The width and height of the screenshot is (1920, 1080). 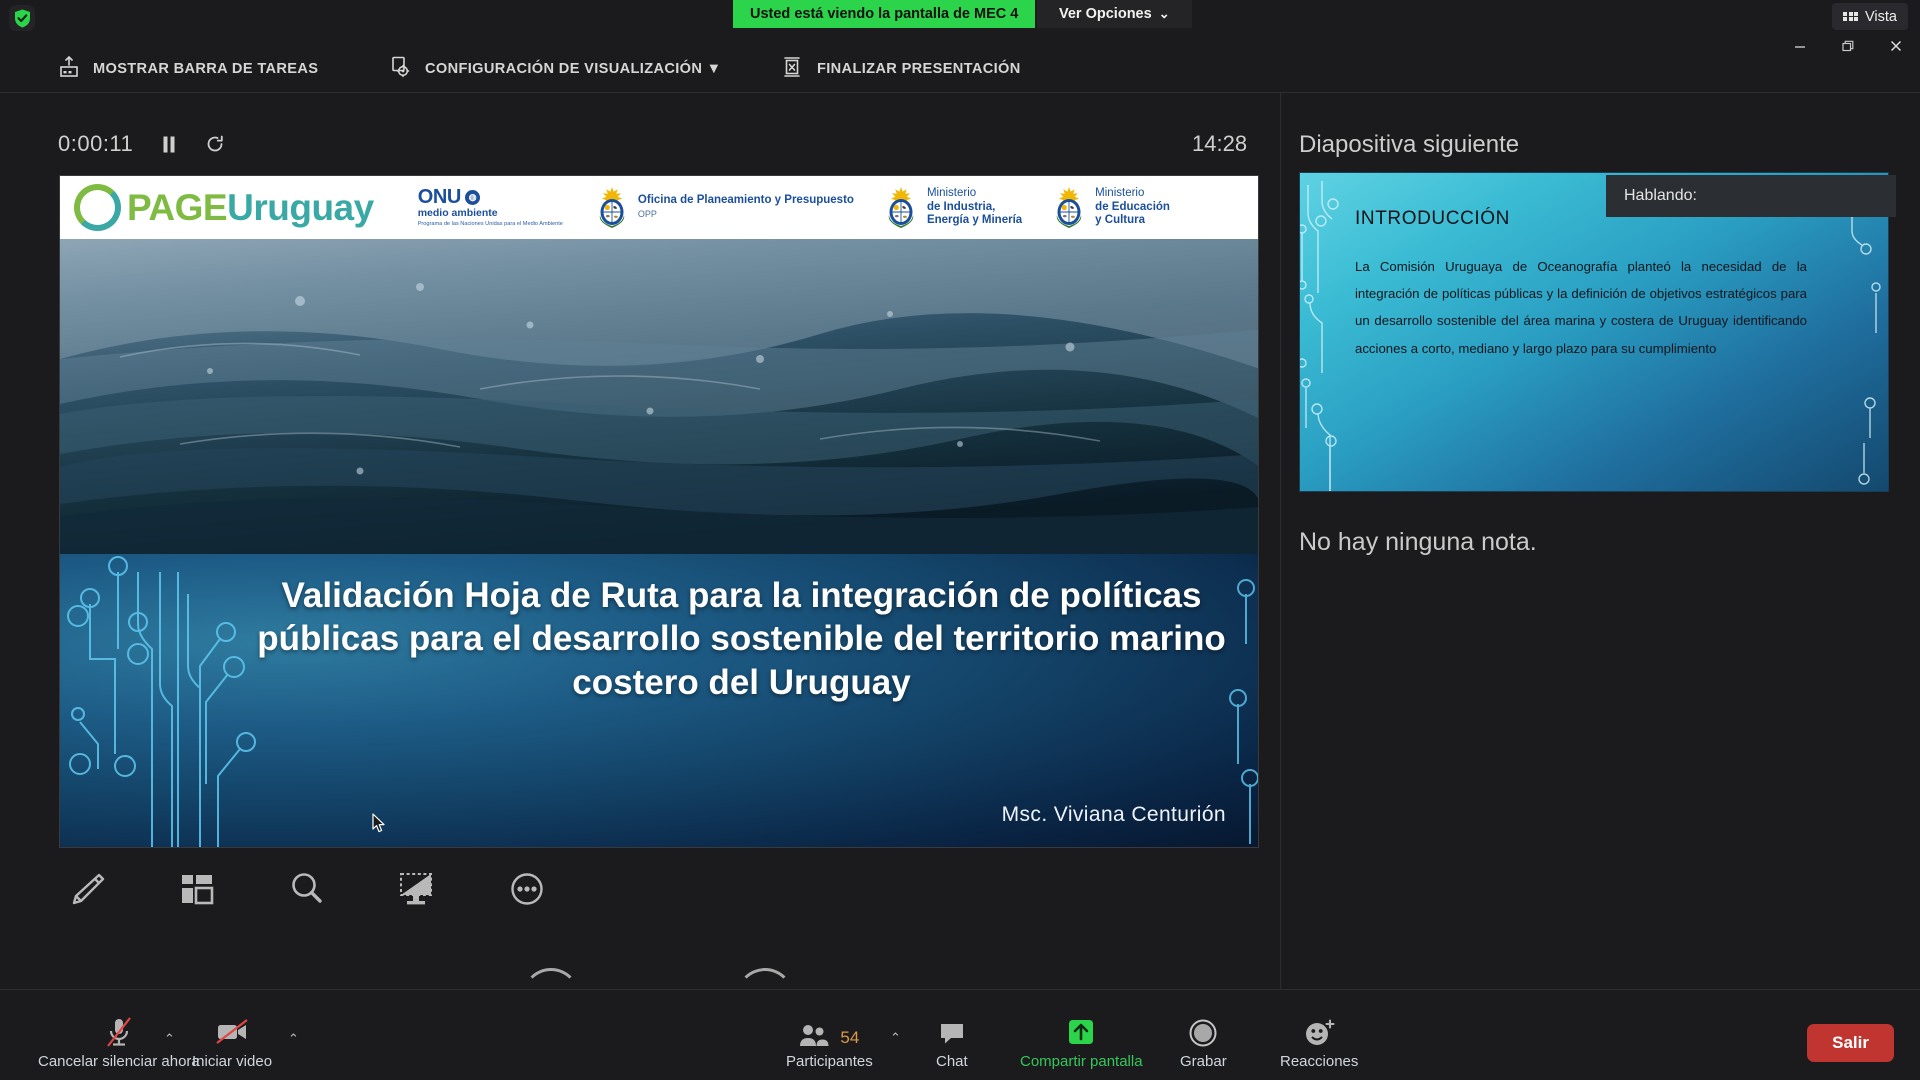 I want to click on magnifier-icon, so click(x=307, y=889).